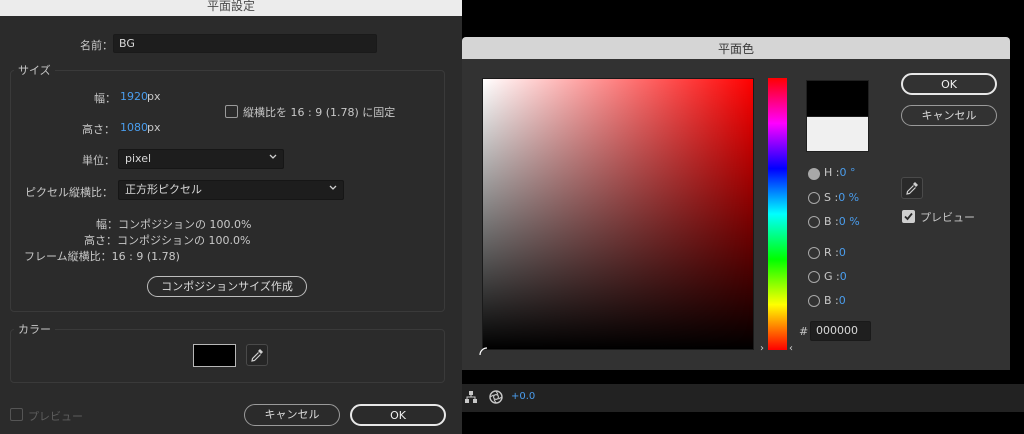 The width and height of the screenshot is (1024, 434). Describe the element at coordinates (398, 415) in the screenshot. I see `ok-button: OK` at that location.